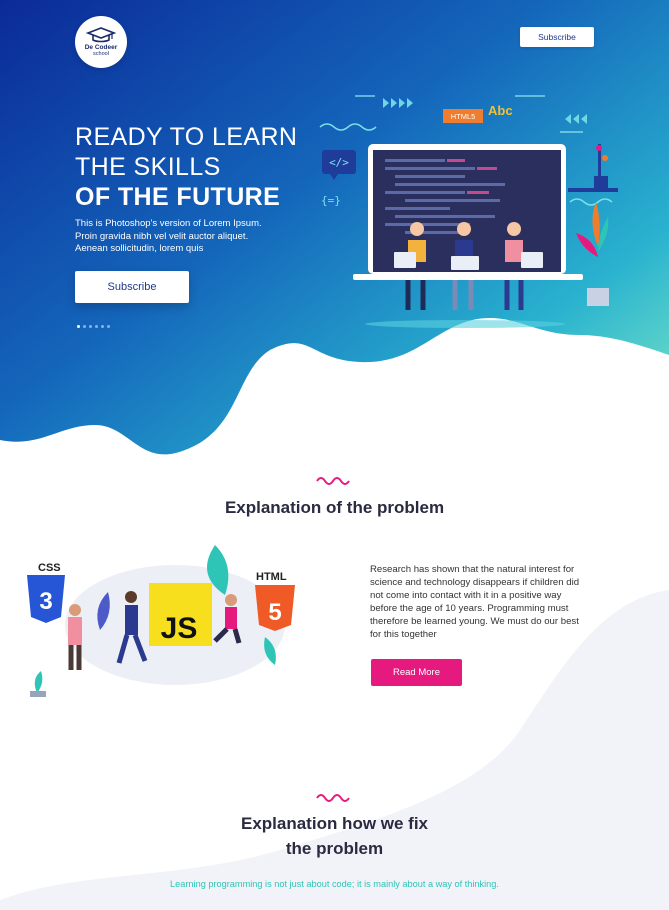 This screenshot has height=910, width=669. I want to click on hero-title-line2: THE SKILLS, so click(148, 167).